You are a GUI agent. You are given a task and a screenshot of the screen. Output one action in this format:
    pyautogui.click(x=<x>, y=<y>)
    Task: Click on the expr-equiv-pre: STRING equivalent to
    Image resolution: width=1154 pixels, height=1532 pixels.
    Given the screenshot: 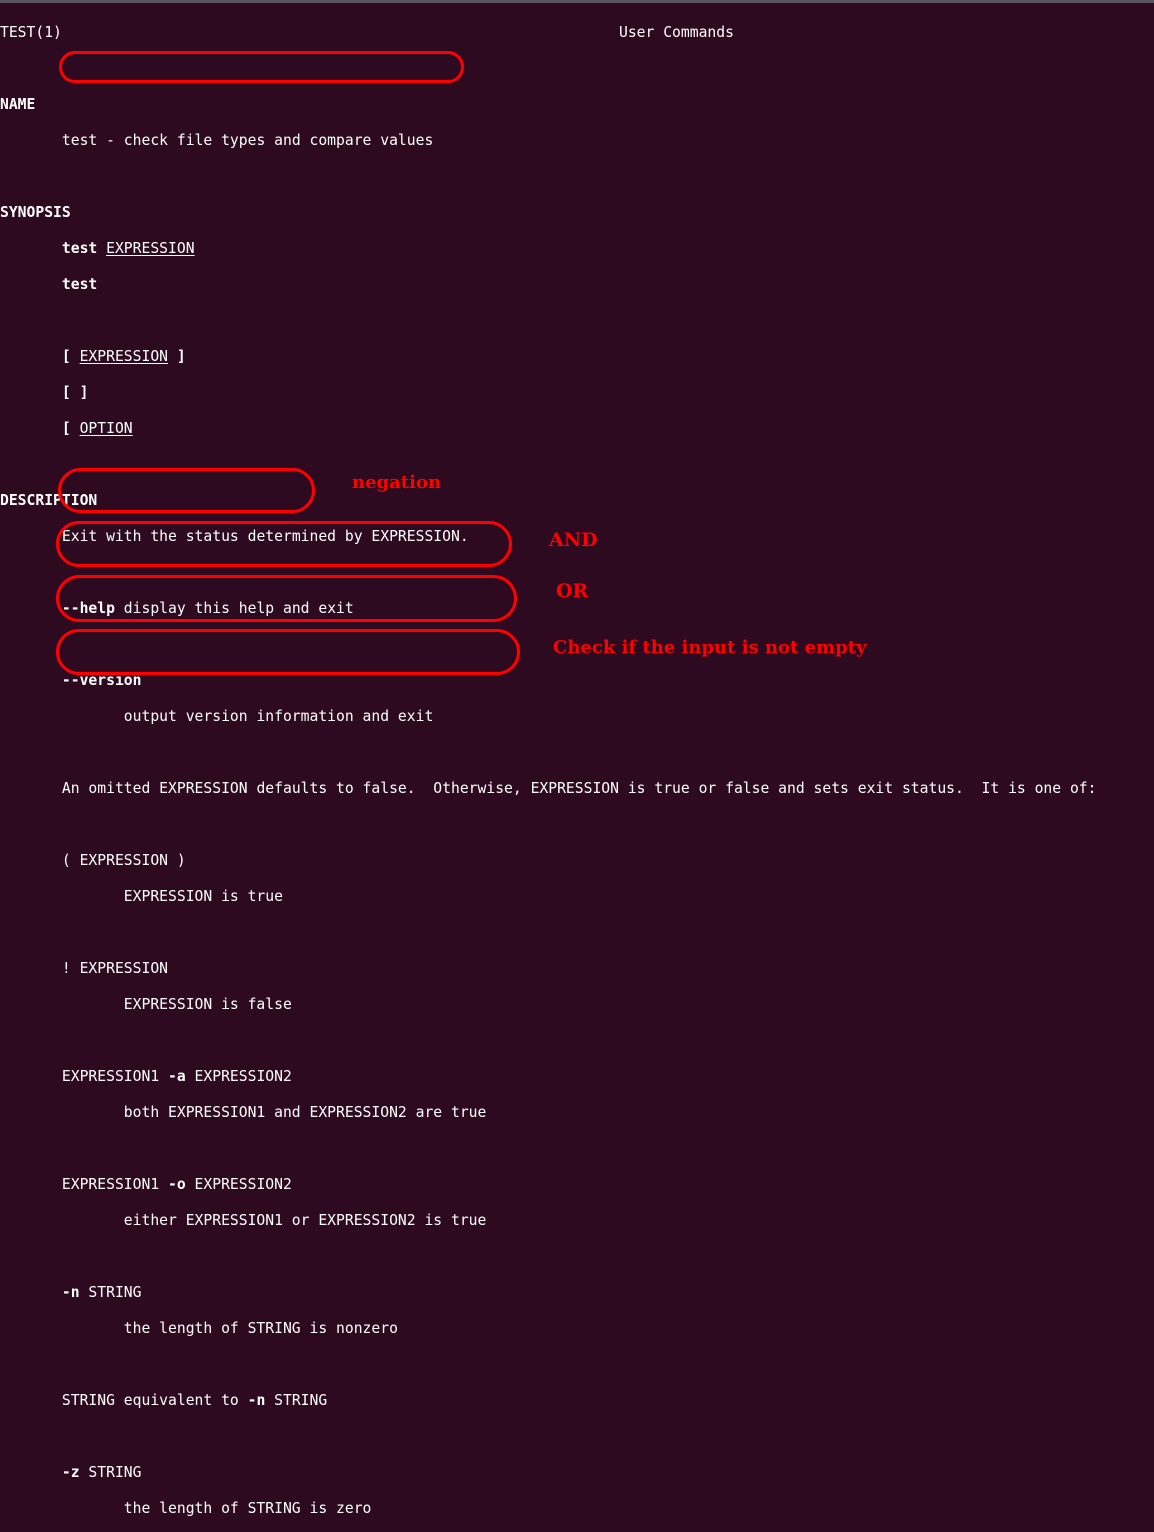 What is the action you would take?
    pyautogui.click(x=154, y=1400)
    